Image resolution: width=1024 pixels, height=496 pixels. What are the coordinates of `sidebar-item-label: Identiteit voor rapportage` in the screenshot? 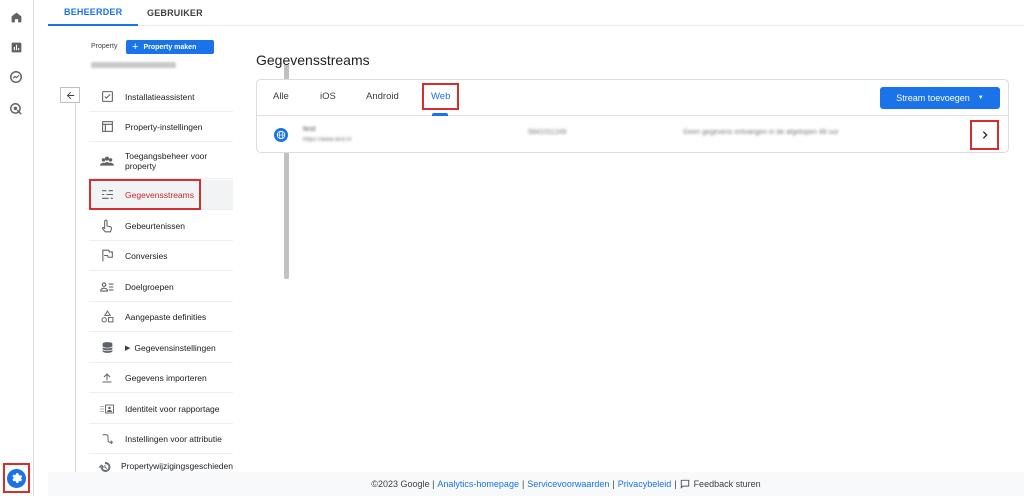 It's located at (172, 408).